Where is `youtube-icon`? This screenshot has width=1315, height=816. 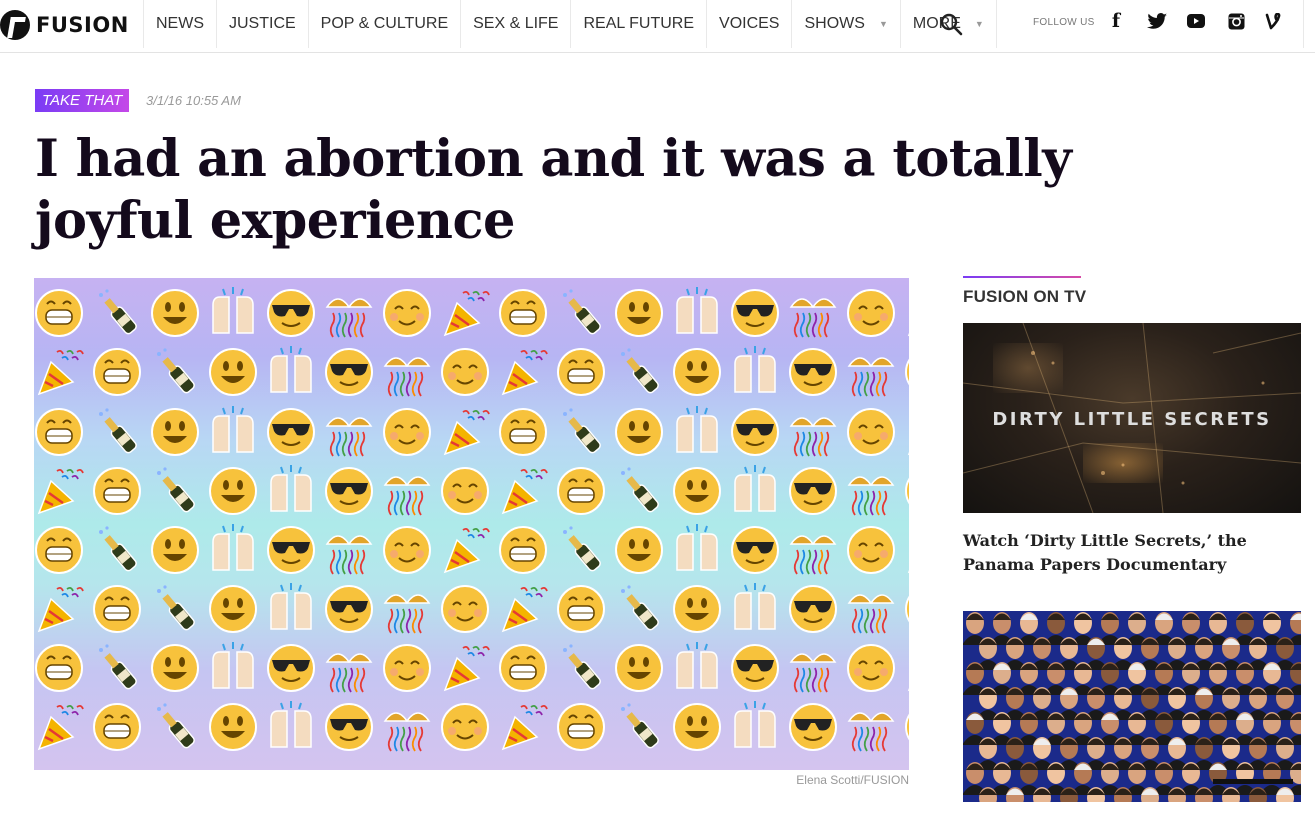
youtube-icon is located at coordinates (1196, 21).